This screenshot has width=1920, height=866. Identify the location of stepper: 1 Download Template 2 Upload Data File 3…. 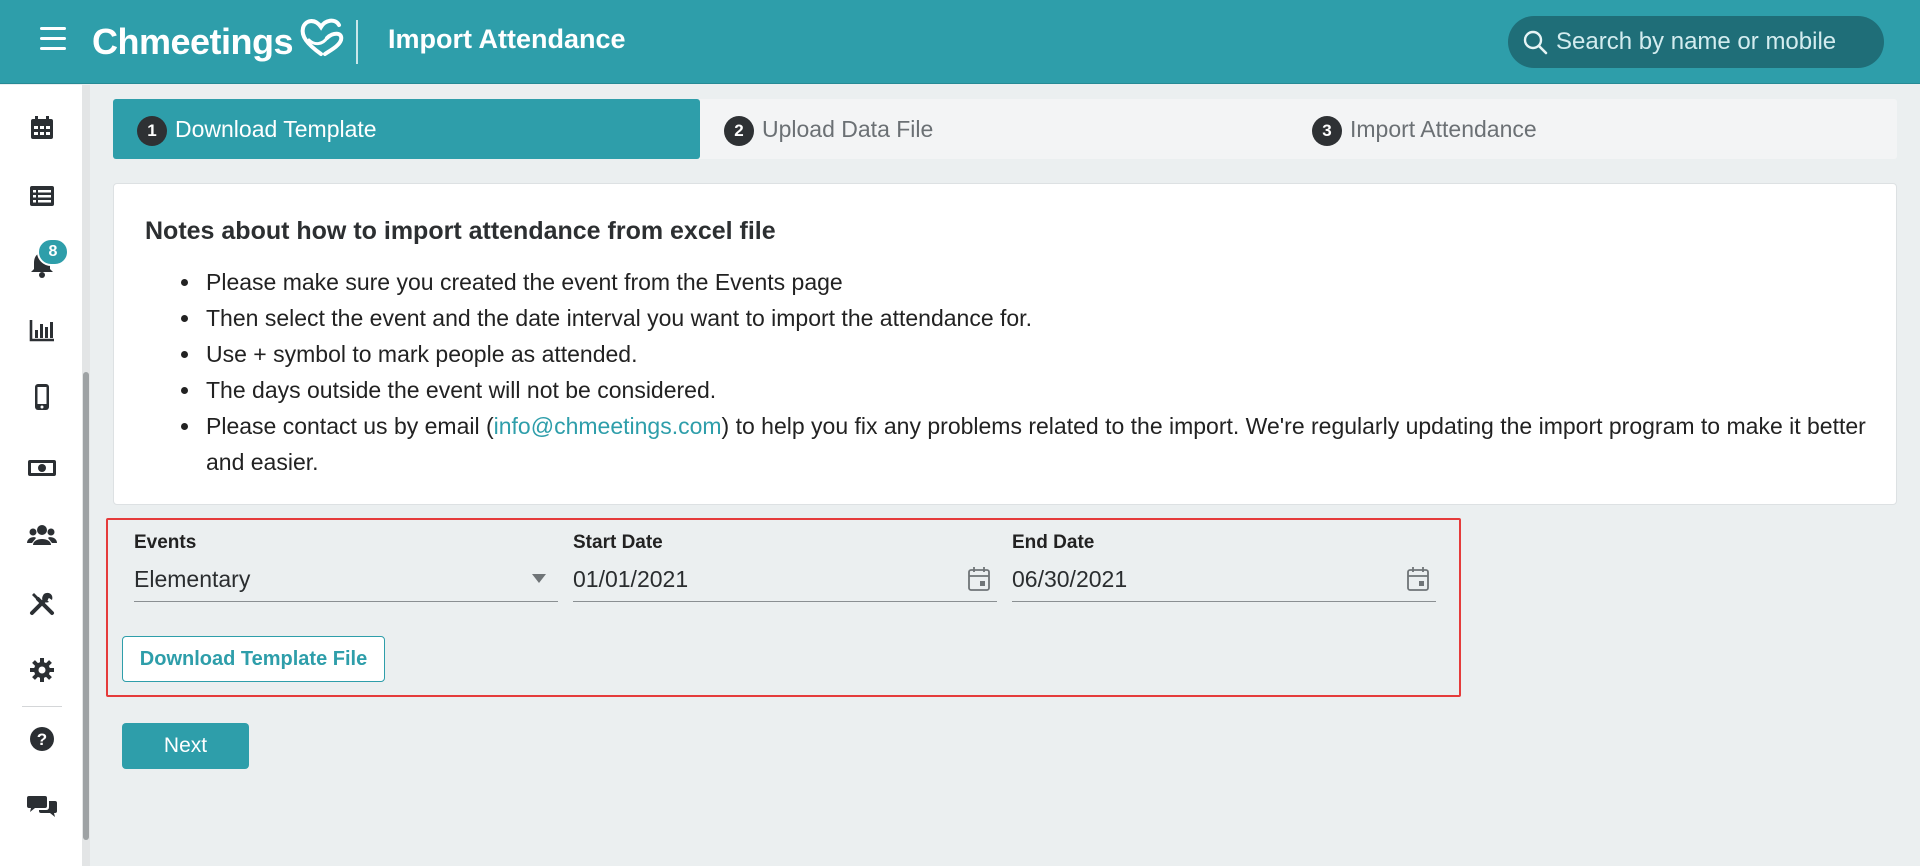
(1005, 129).